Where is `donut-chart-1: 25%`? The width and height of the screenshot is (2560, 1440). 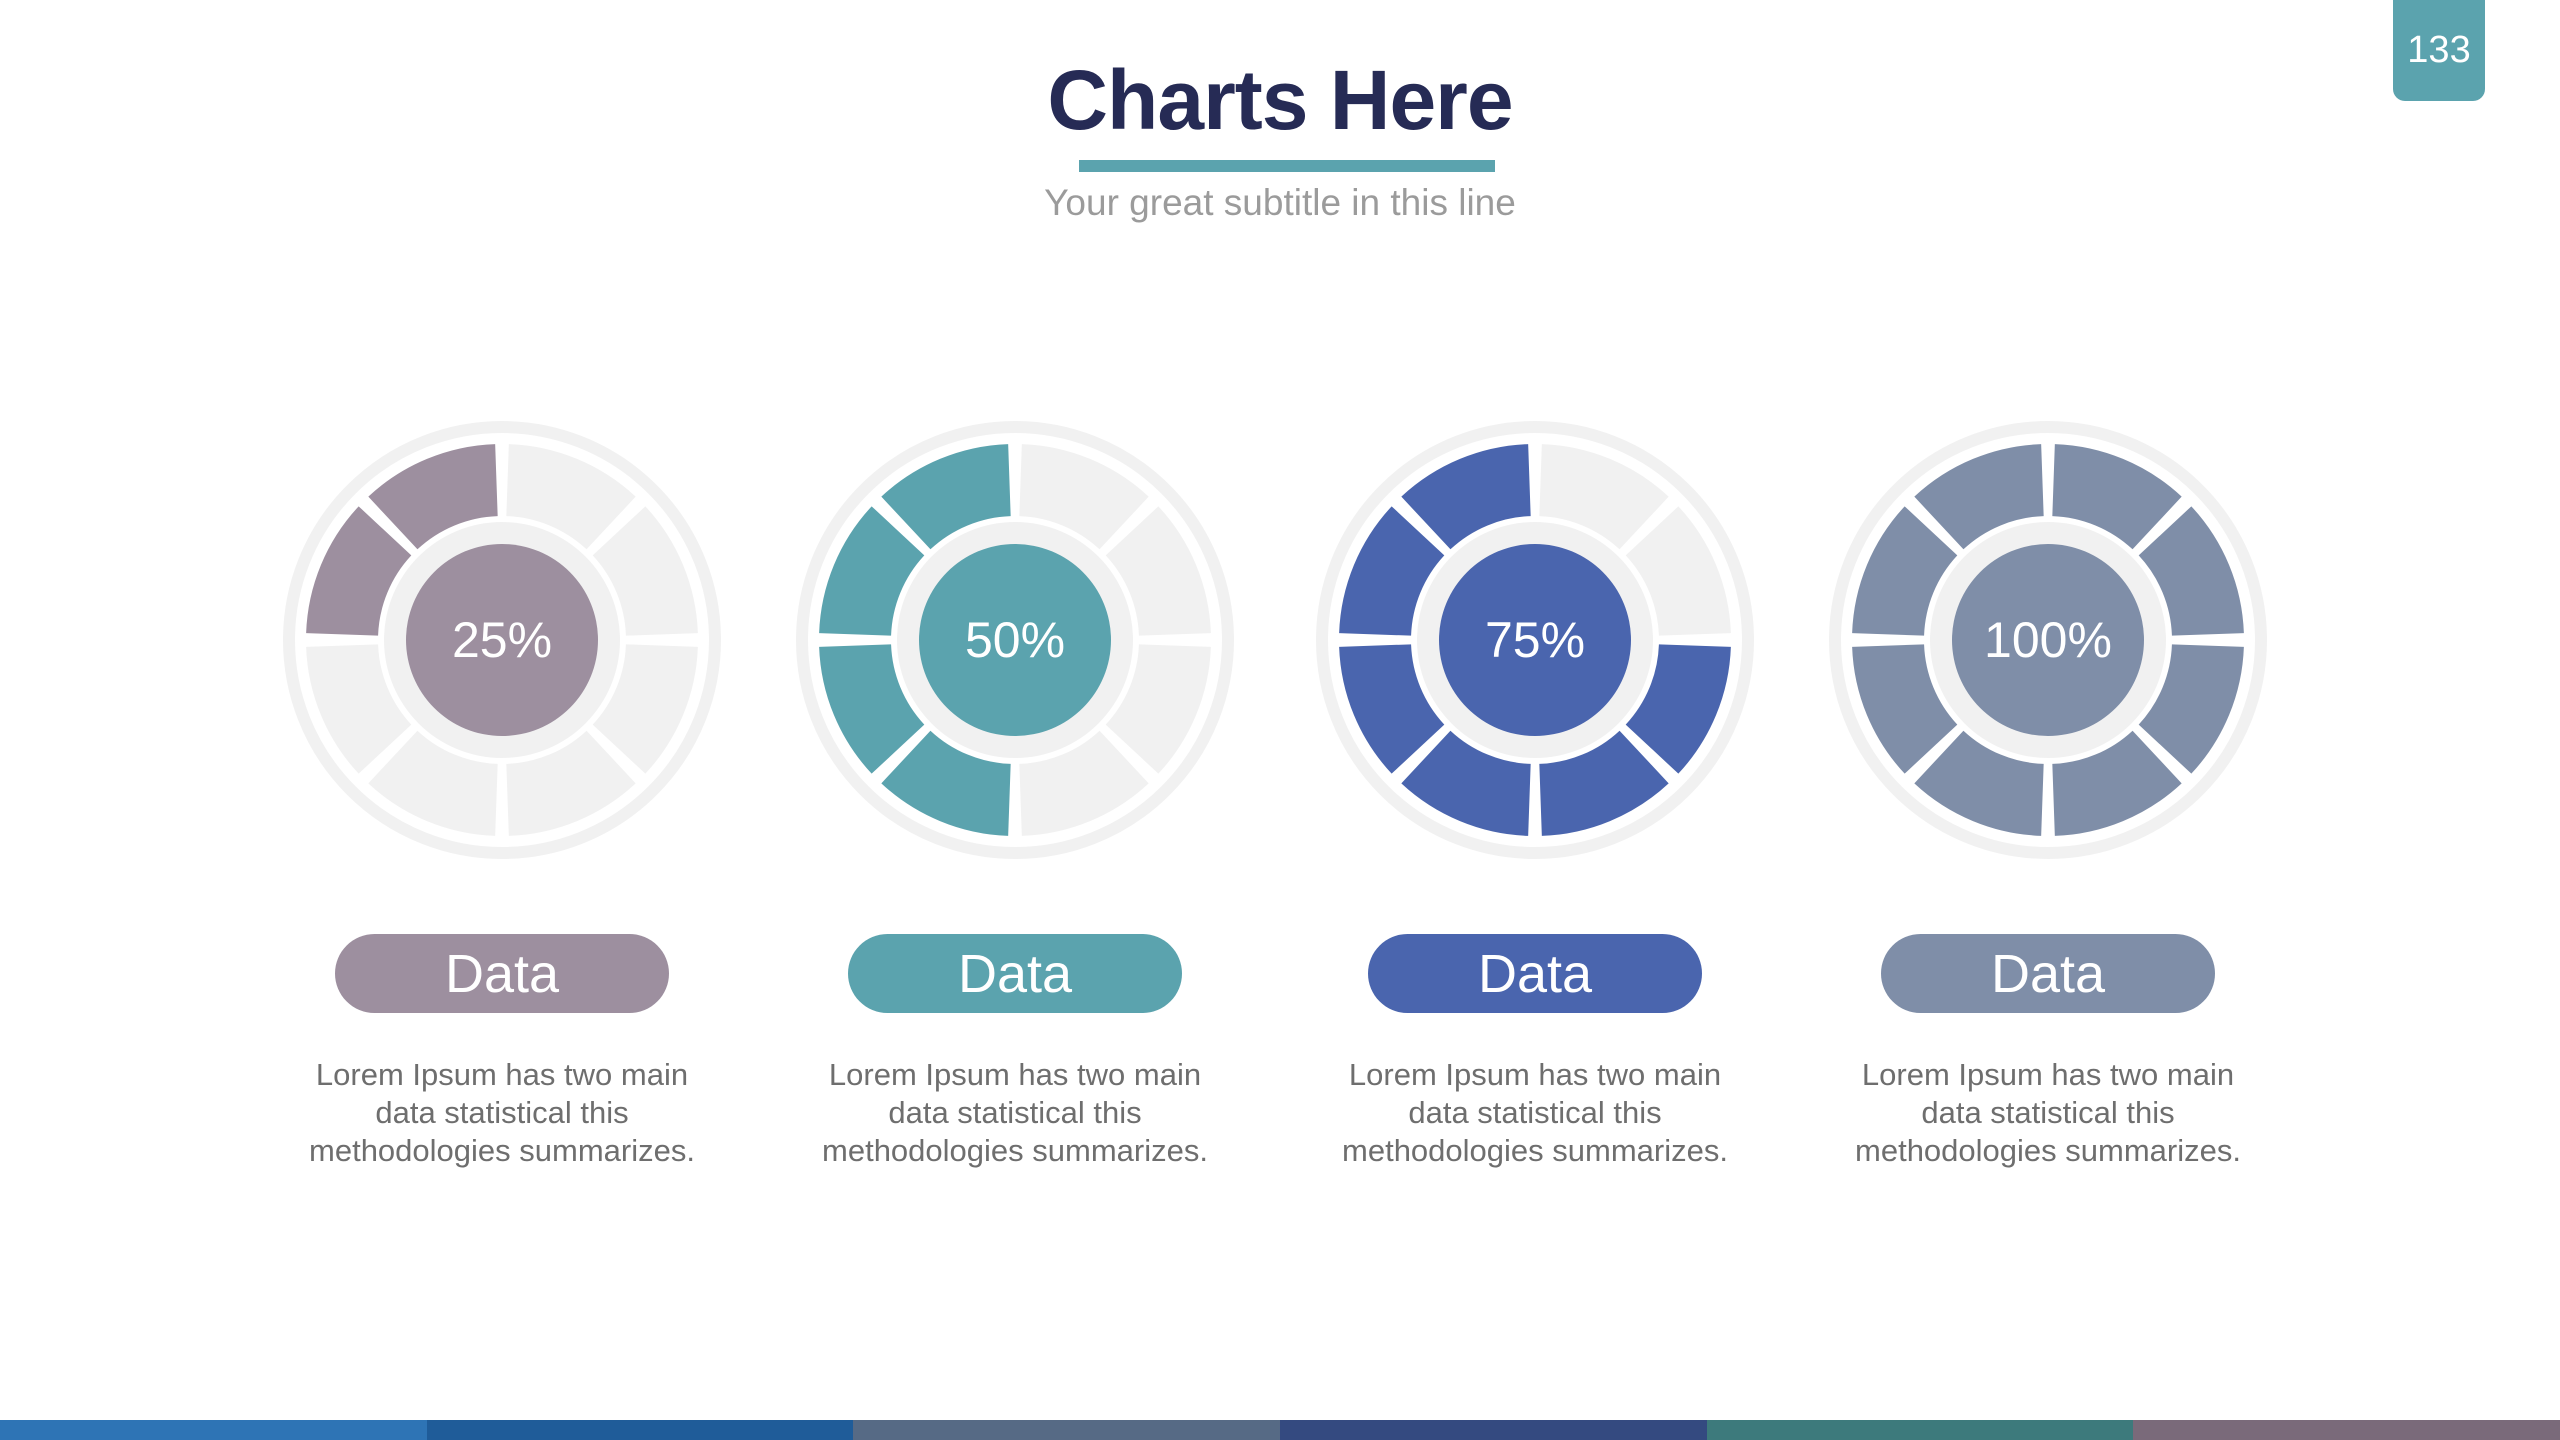
donut-chart-1: 25% is located at coordinates (502, 640).